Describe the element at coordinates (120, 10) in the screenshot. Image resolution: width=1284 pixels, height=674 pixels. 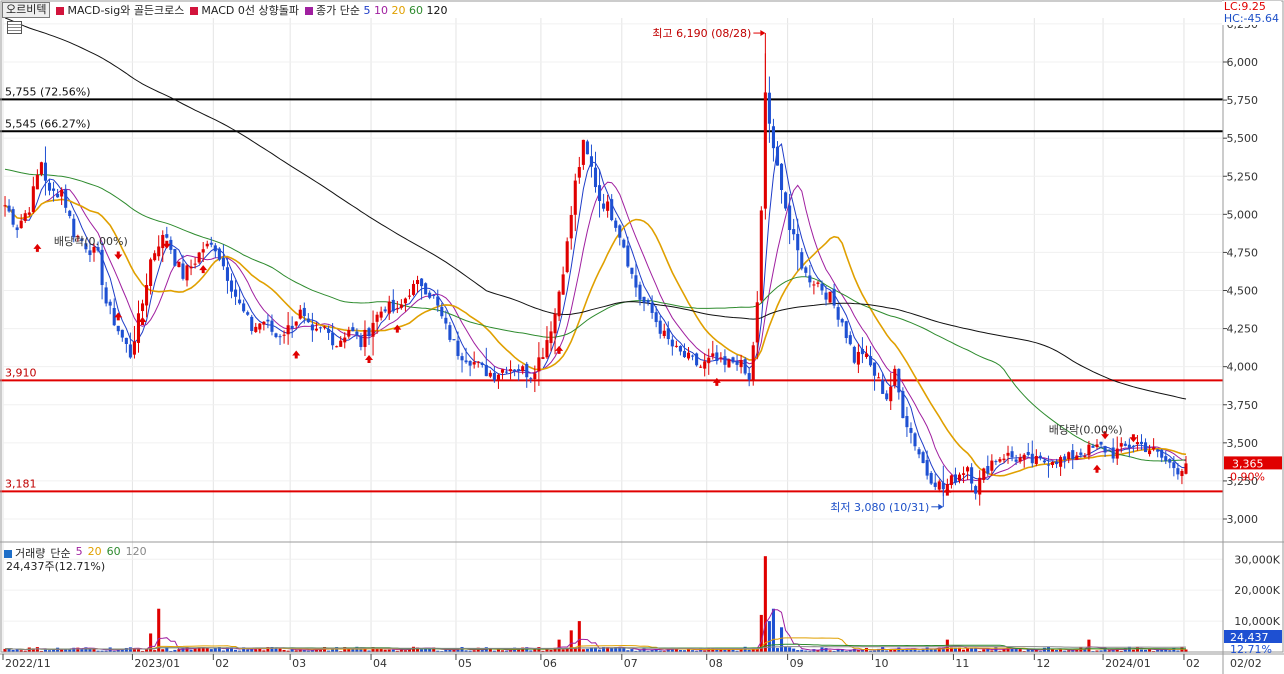
I see `study-macd-golden: MACD-sig와 골든크로스` at that location.